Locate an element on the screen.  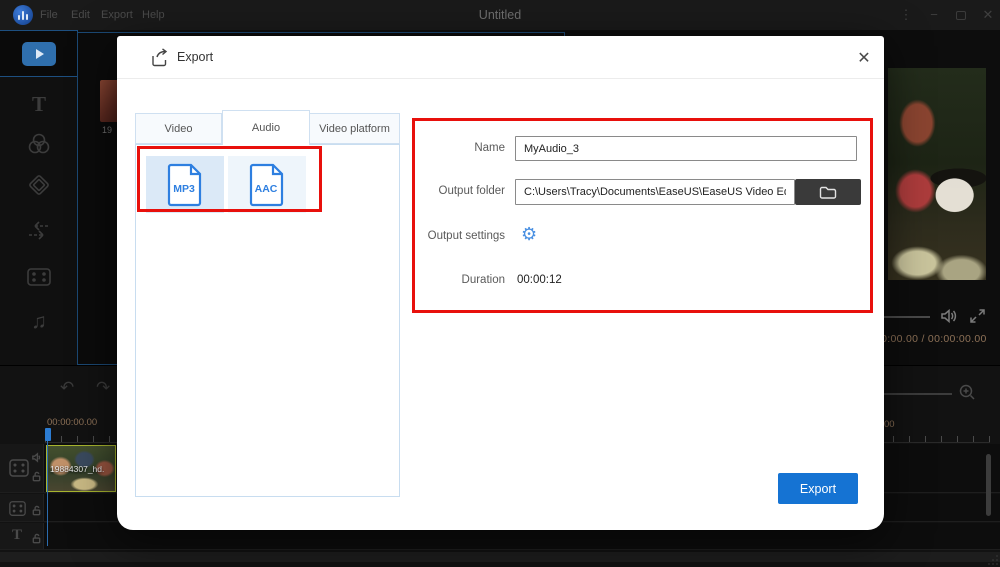
track-video-2-header is located at coordinates (22, 507).